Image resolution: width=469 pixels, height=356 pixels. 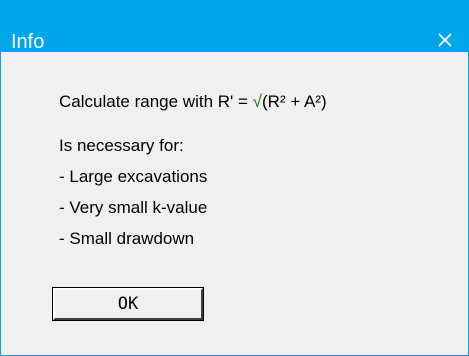 What do you see at coordinates (156, 101) in the screenshot?
I see `formula-prefix: Calculate range with R' =` at bounding box center [156, 101].